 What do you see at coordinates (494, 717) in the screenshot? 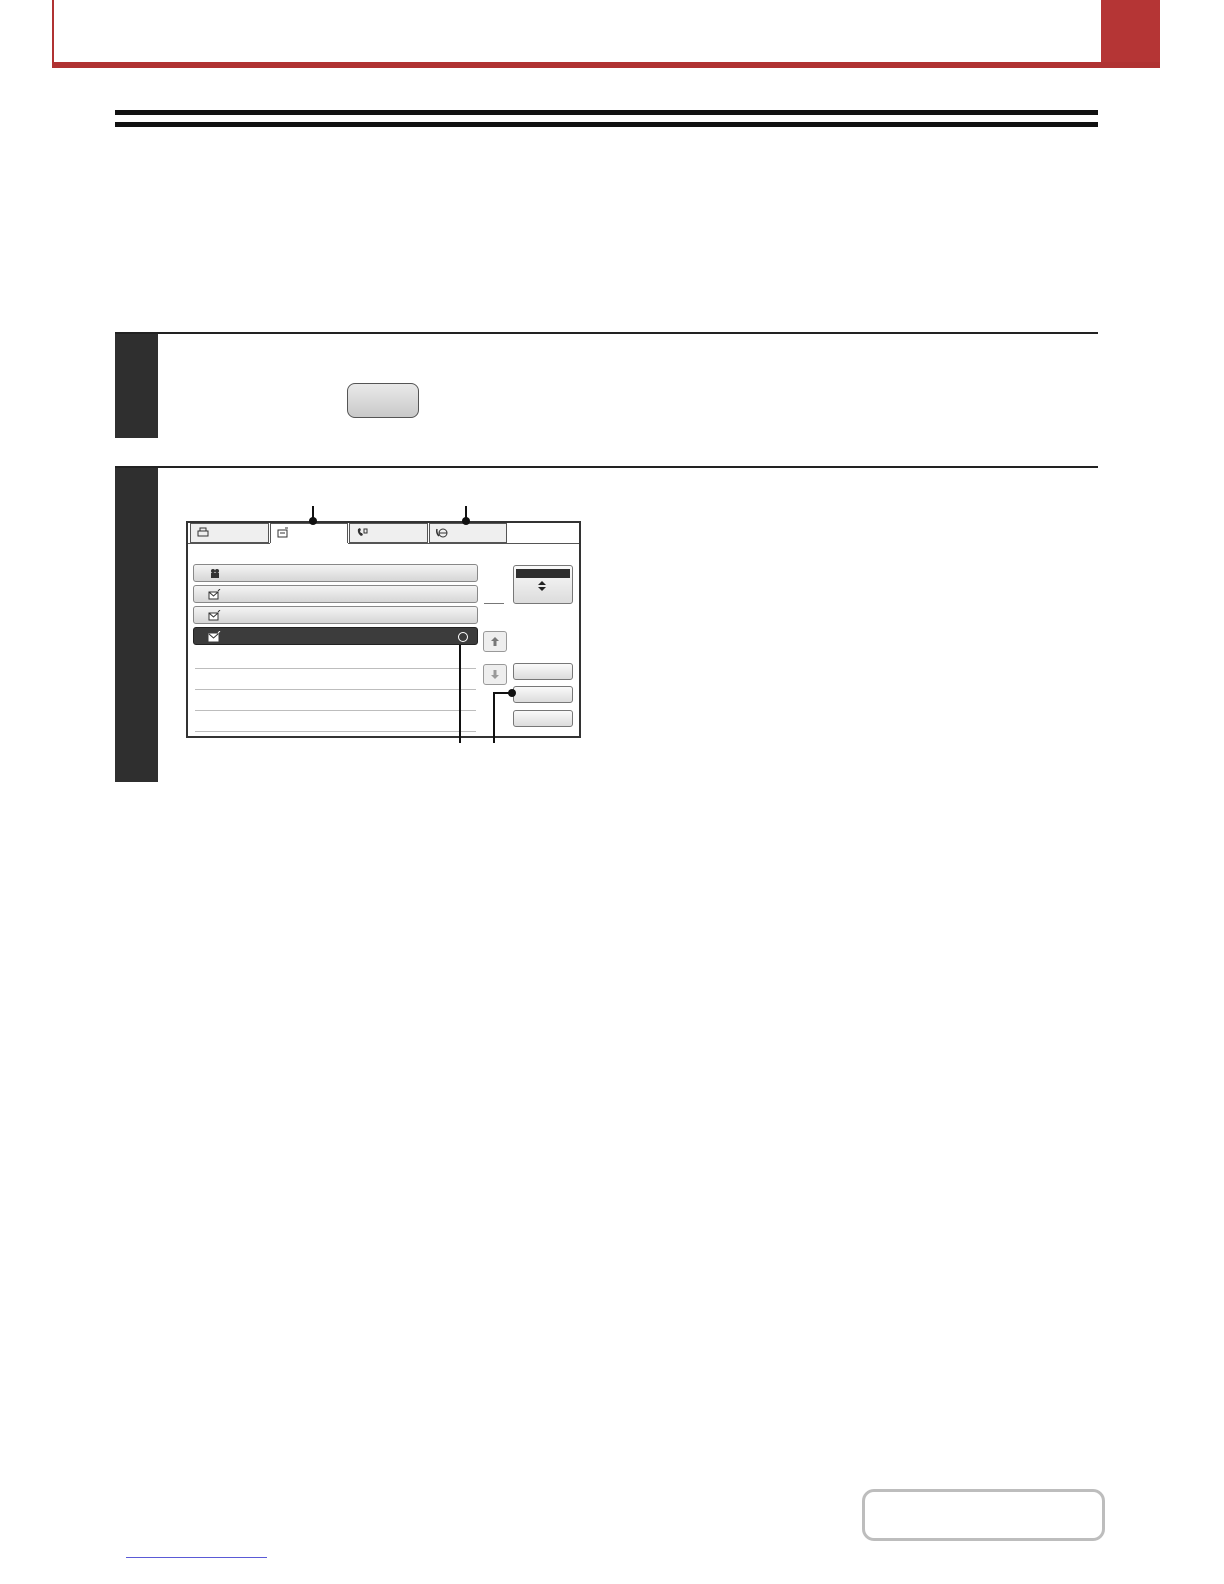
I see `callout-line-side-button` at bounding box center [494, 717].